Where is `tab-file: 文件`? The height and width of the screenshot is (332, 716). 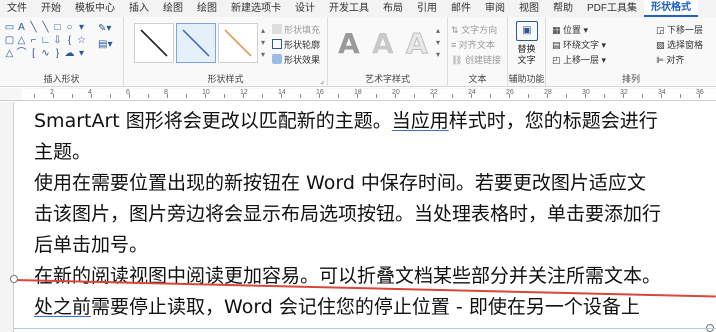
tab-file: 文件 is located at coordinates (17, 8).